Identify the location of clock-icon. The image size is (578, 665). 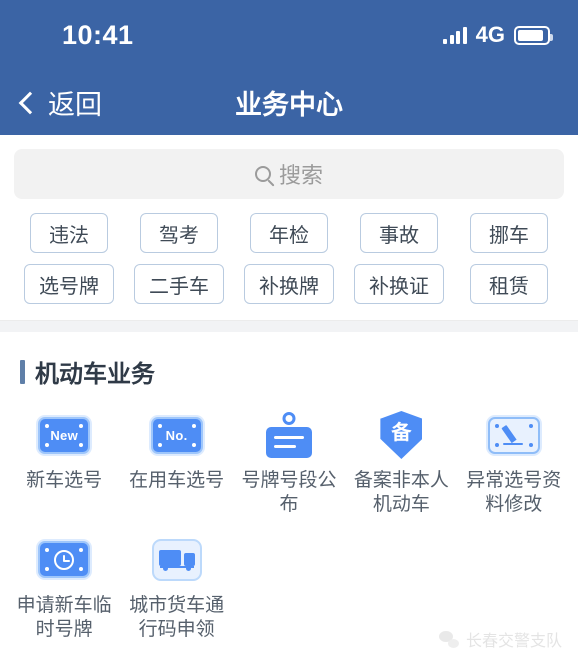
(64, 559).